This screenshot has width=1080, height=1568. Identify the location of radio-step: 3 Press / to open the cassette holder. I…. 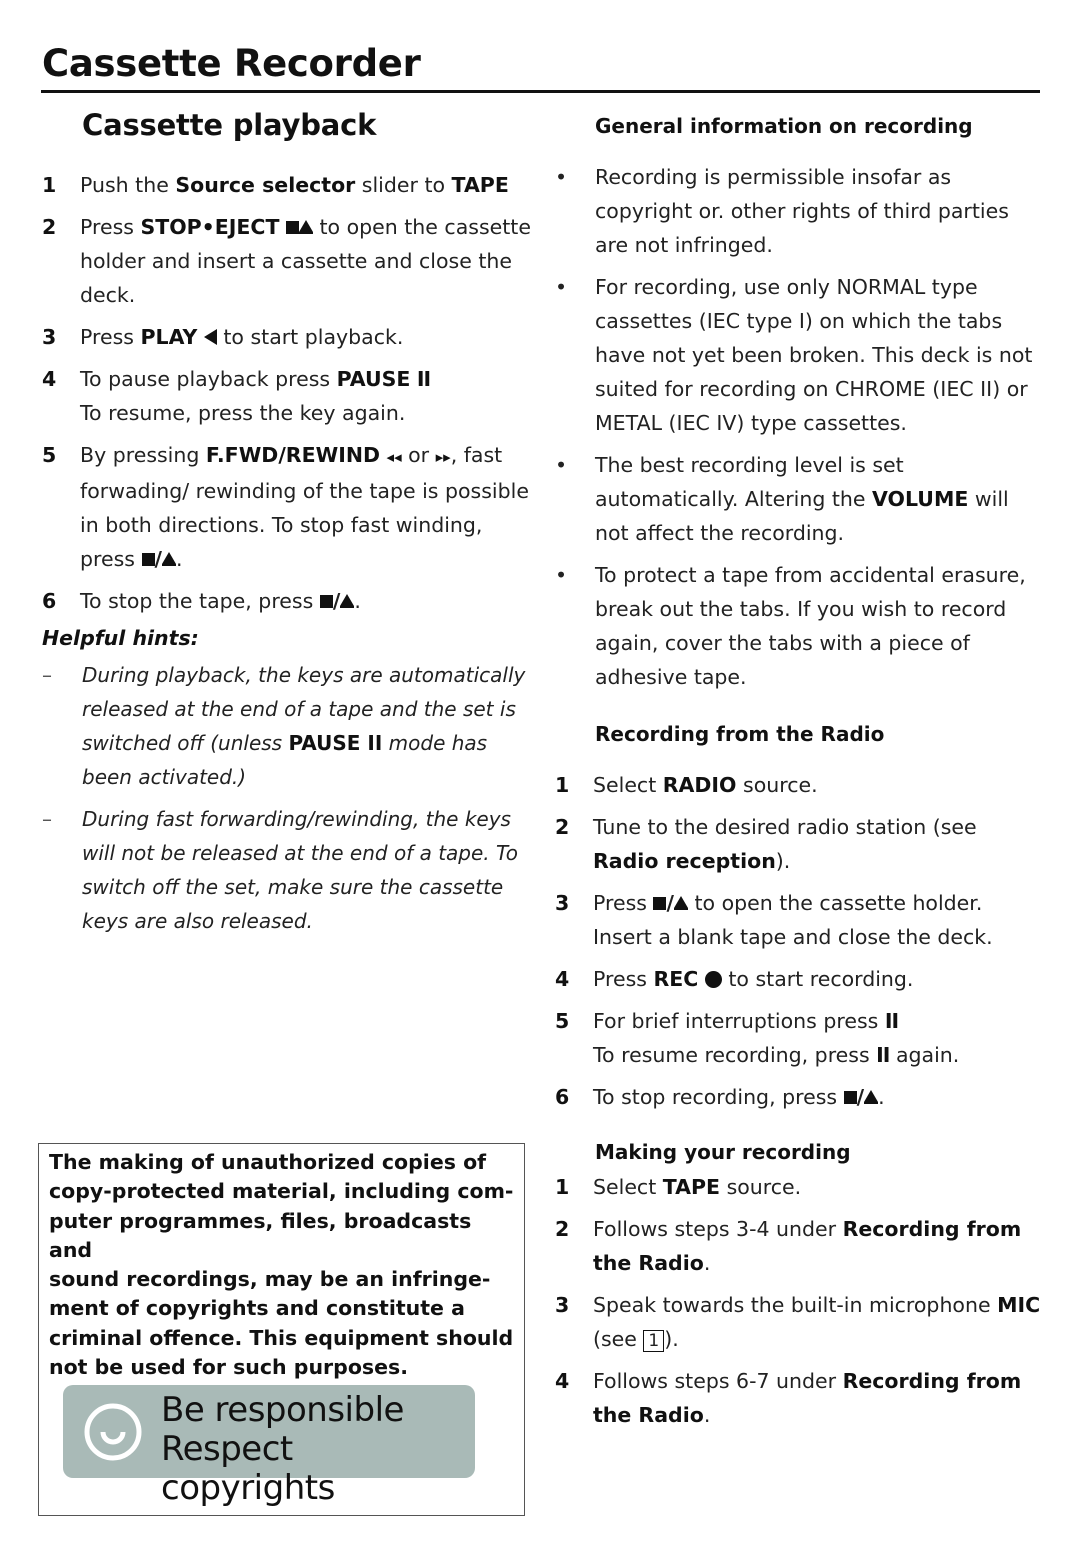
(774, 920).